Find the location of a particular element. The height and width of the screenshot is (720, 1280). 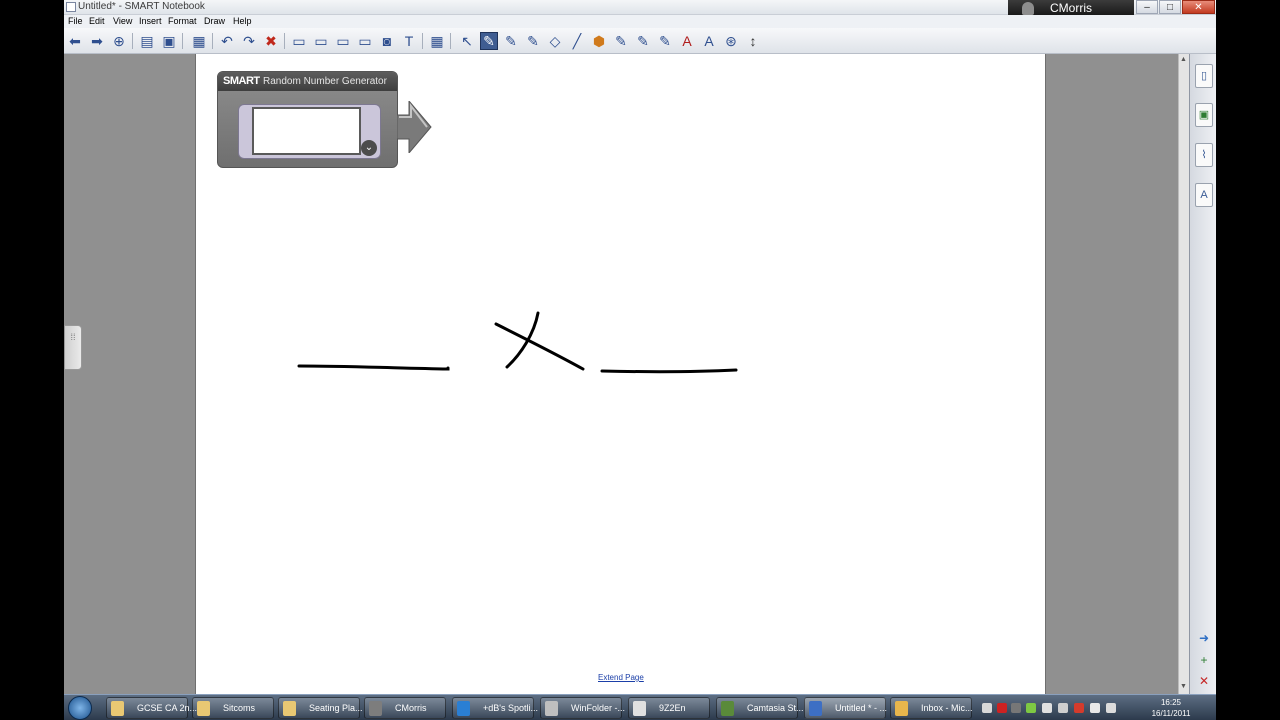

save-icon: ▣ is located at coordinates (169, 41).